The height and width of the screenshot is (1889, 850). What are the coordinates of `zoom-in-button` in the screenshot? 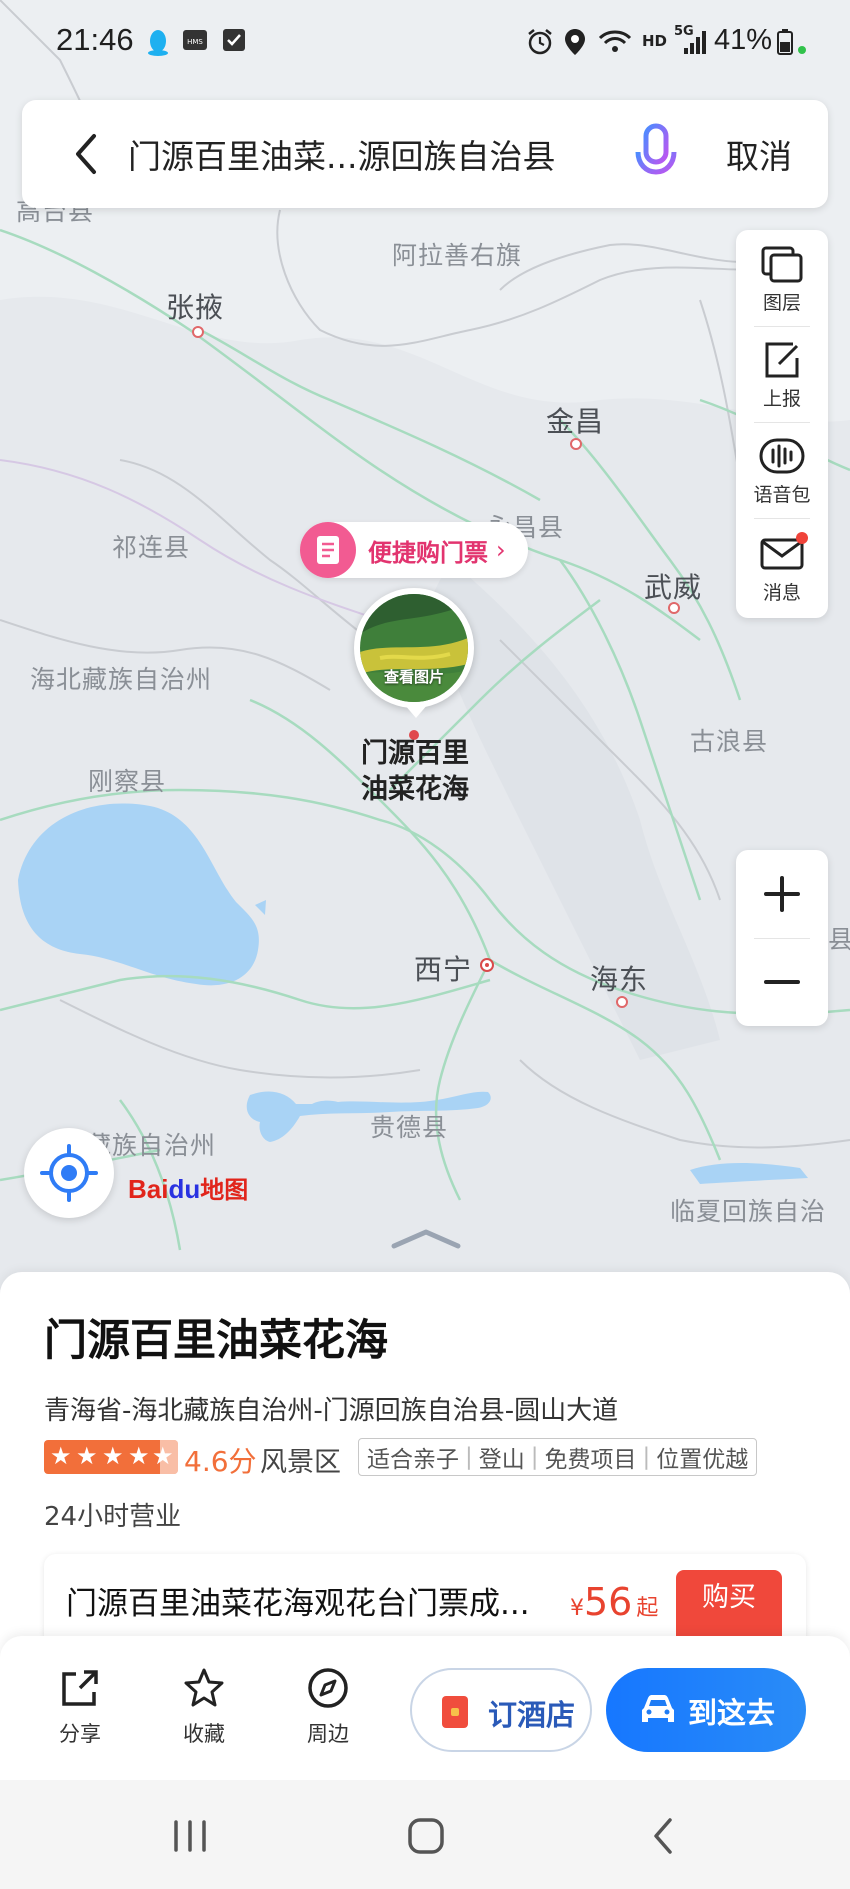 It's located at (782, 894).